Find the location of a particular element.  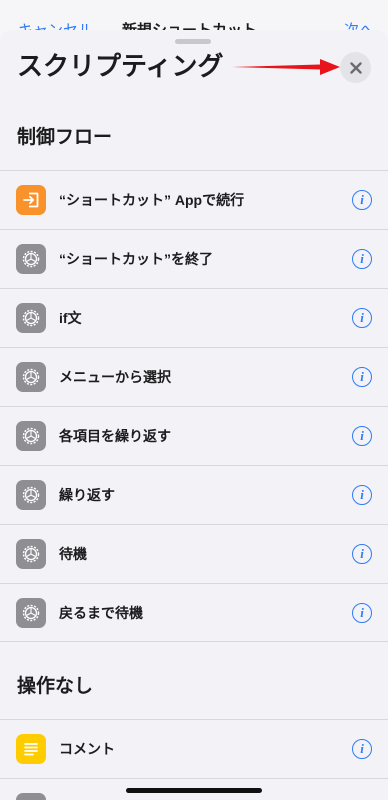

action-label: メニューから選択 is located at coordinates (115, 377).